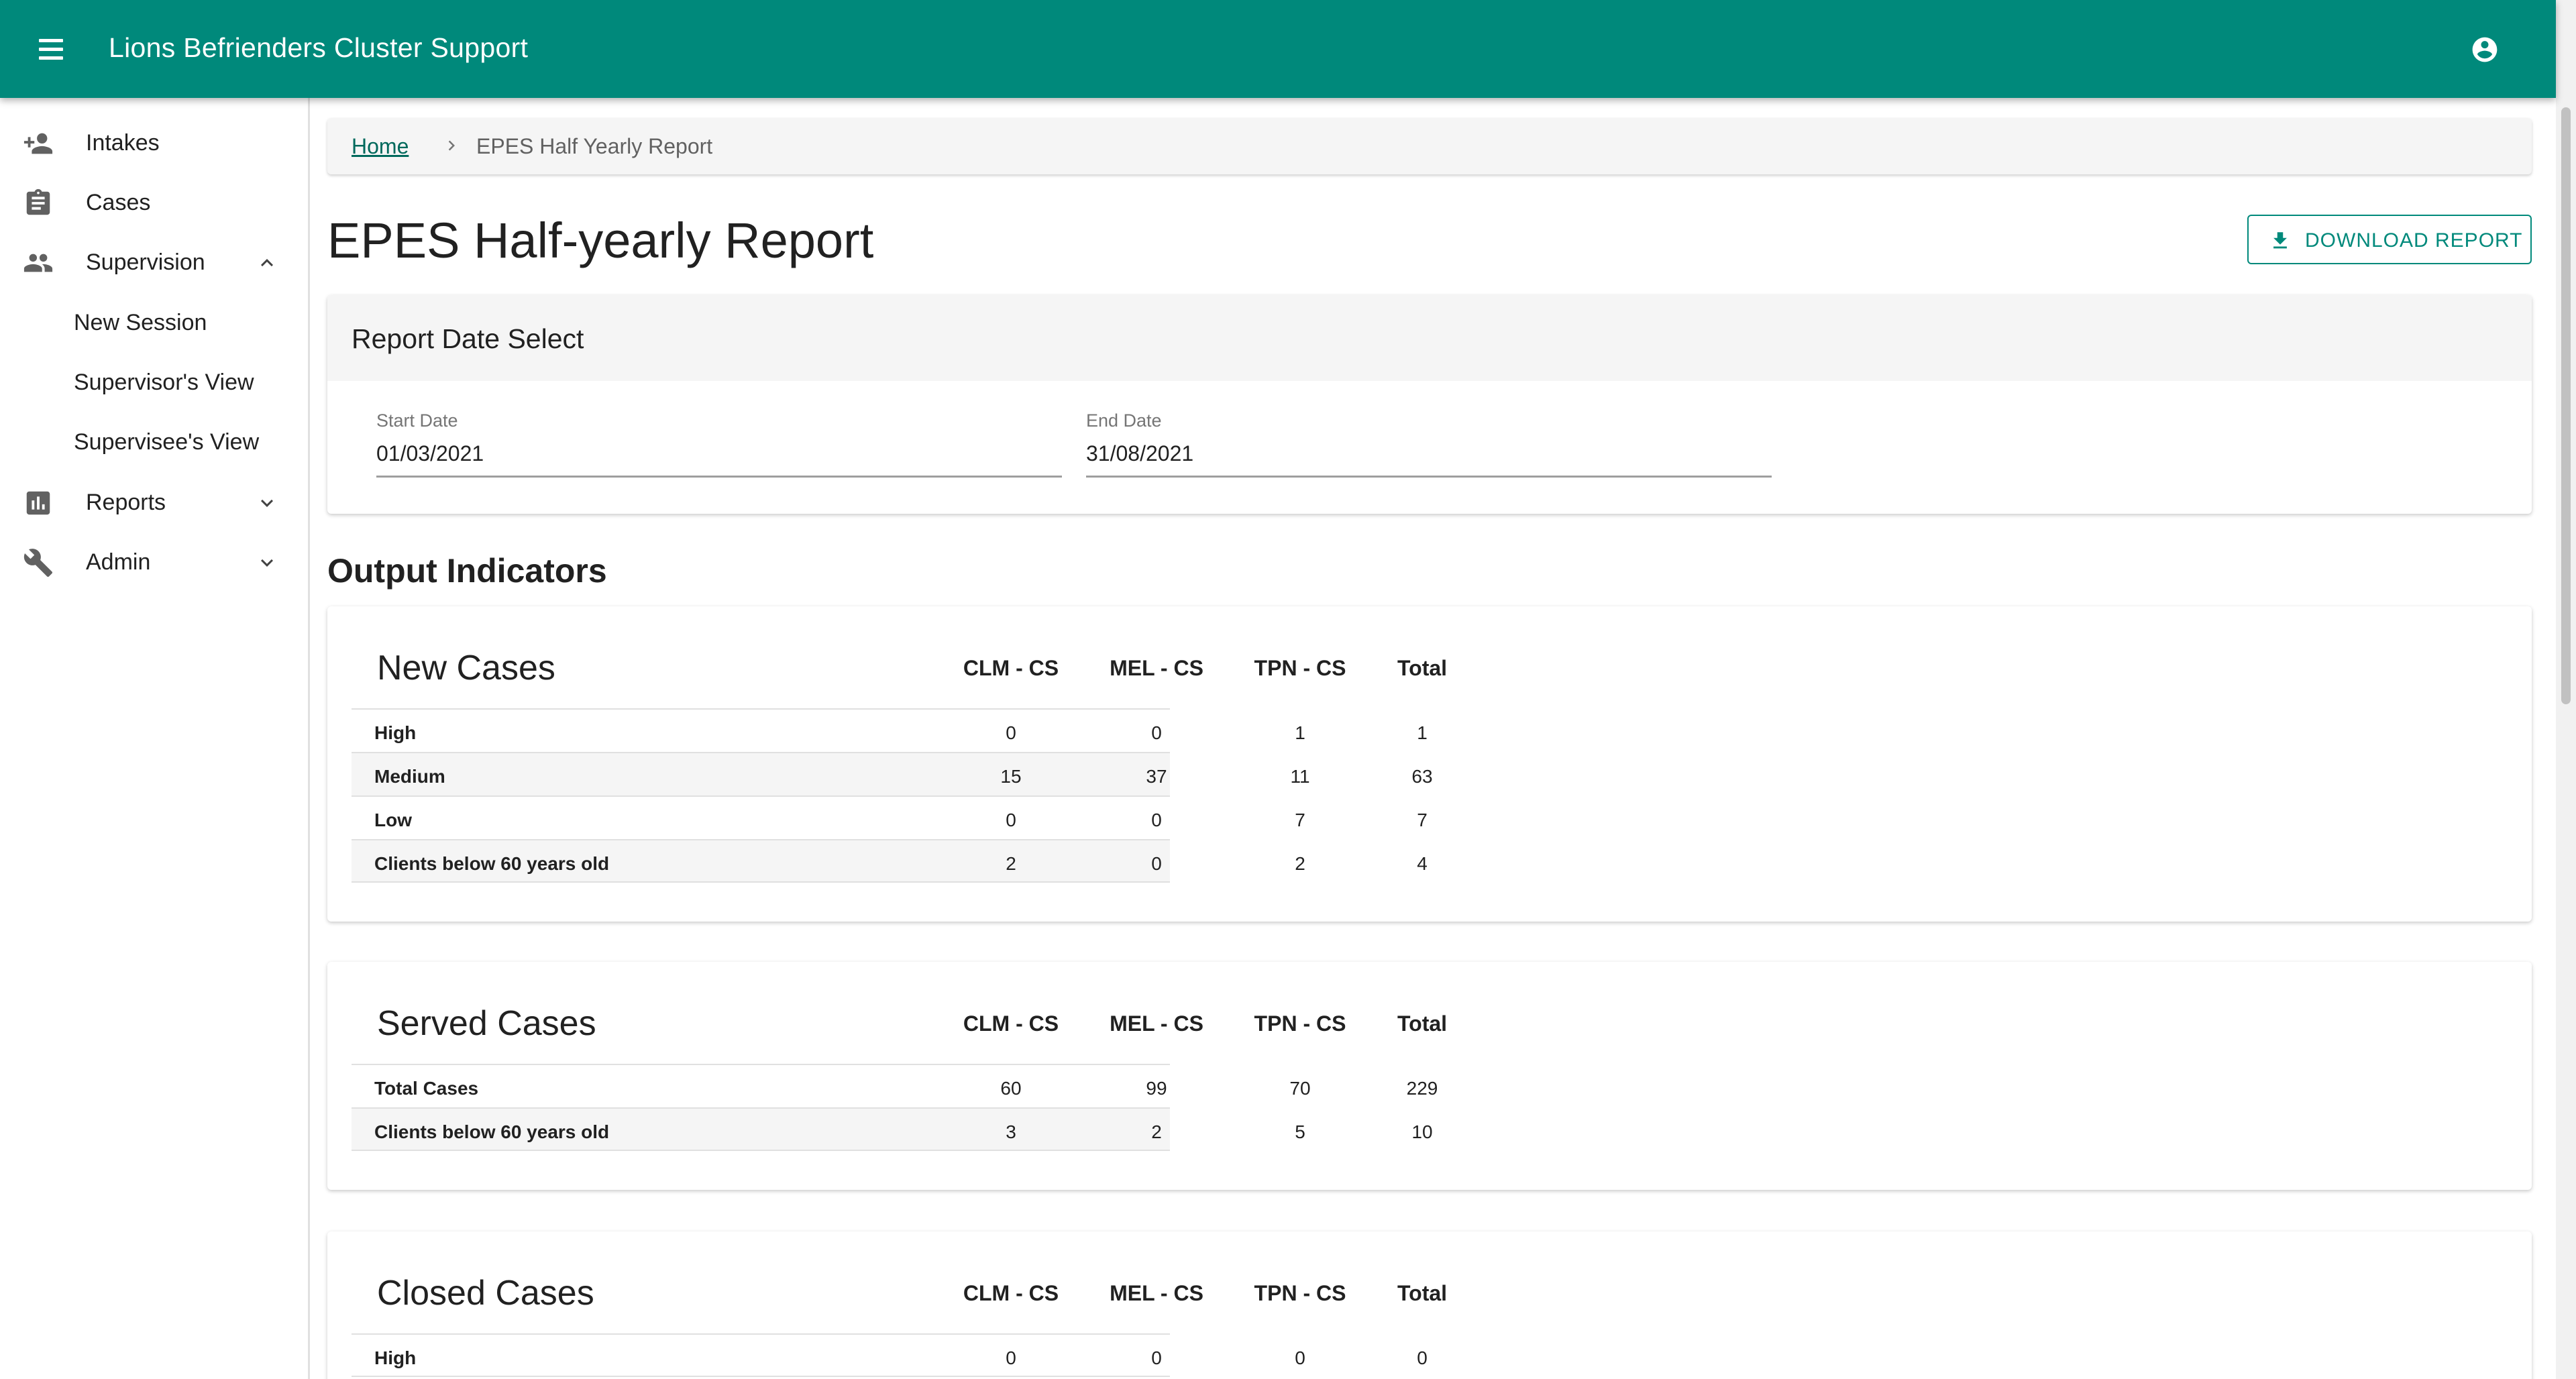  I want to click on table-cell: 4, so click(1422, 863).